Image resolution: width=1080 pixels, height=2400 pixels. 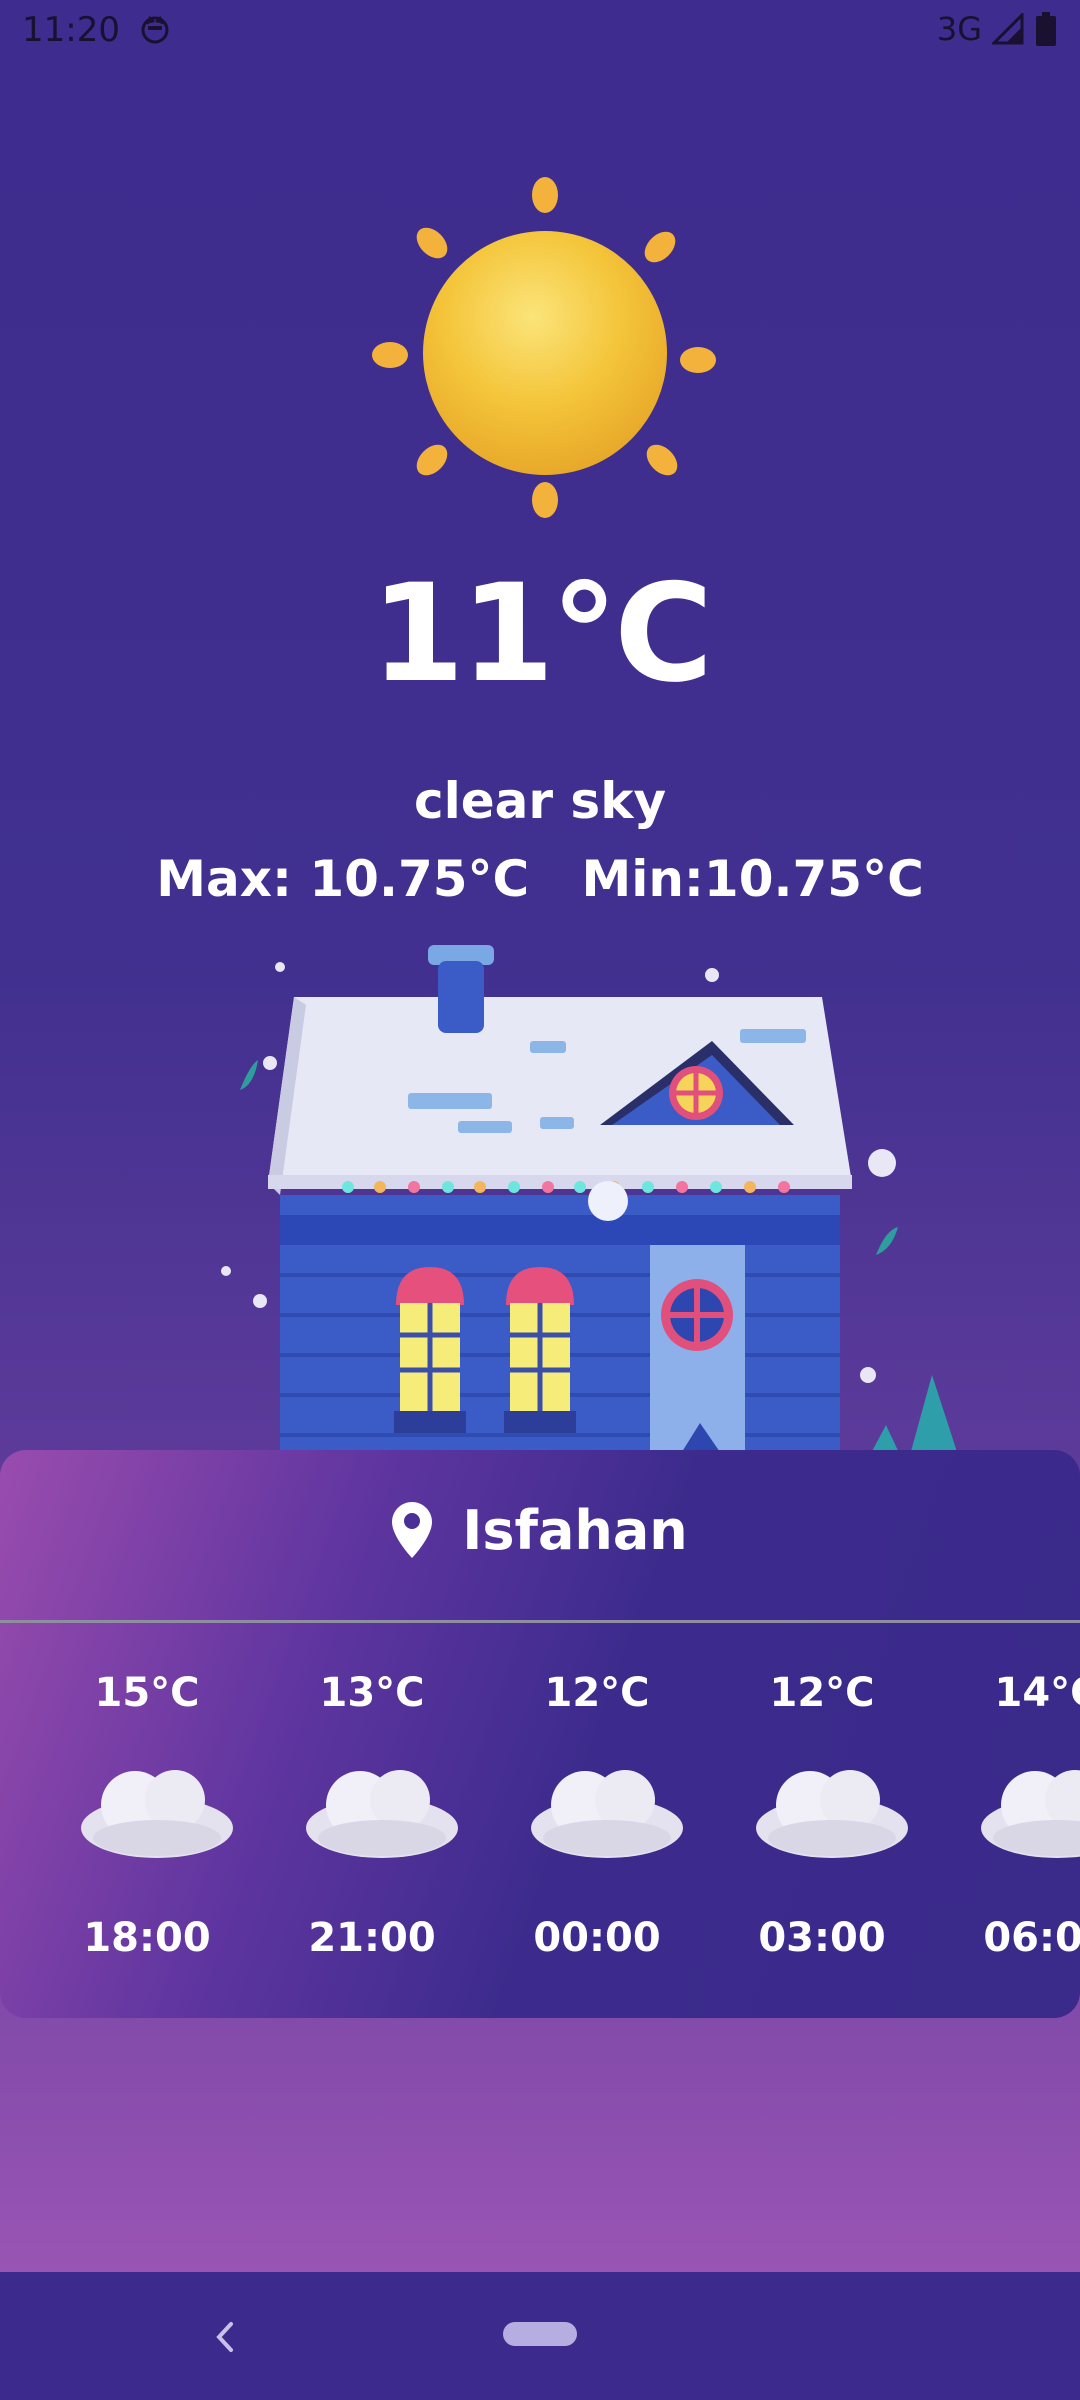 What do you see at coordinates (959, 29) in the screenshot?
I see `network-label: 3G` at bounding box center [959, 29].